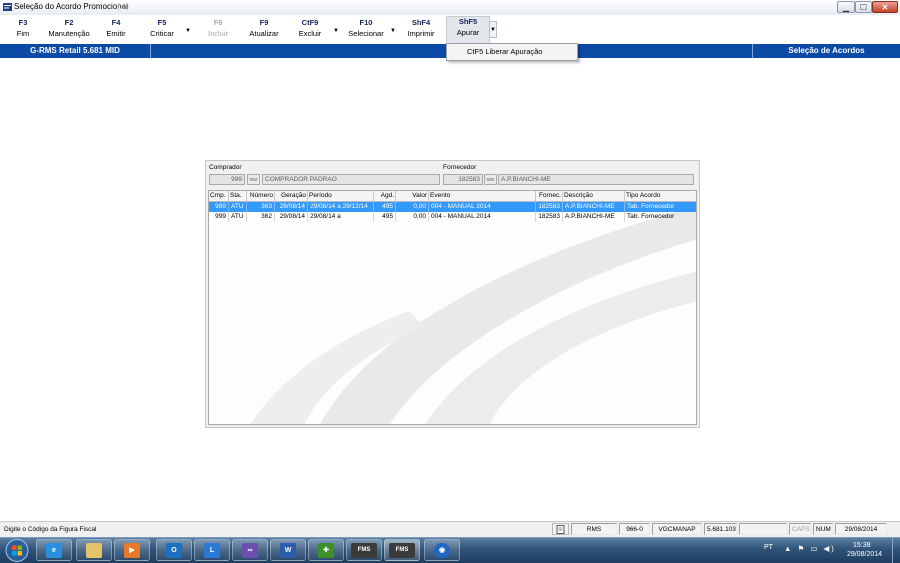  What do you see at coordinates (341, 217) in the screenshot?
I see `cell-periodo: 29/08/14 a` at bounding box center [341, 217].